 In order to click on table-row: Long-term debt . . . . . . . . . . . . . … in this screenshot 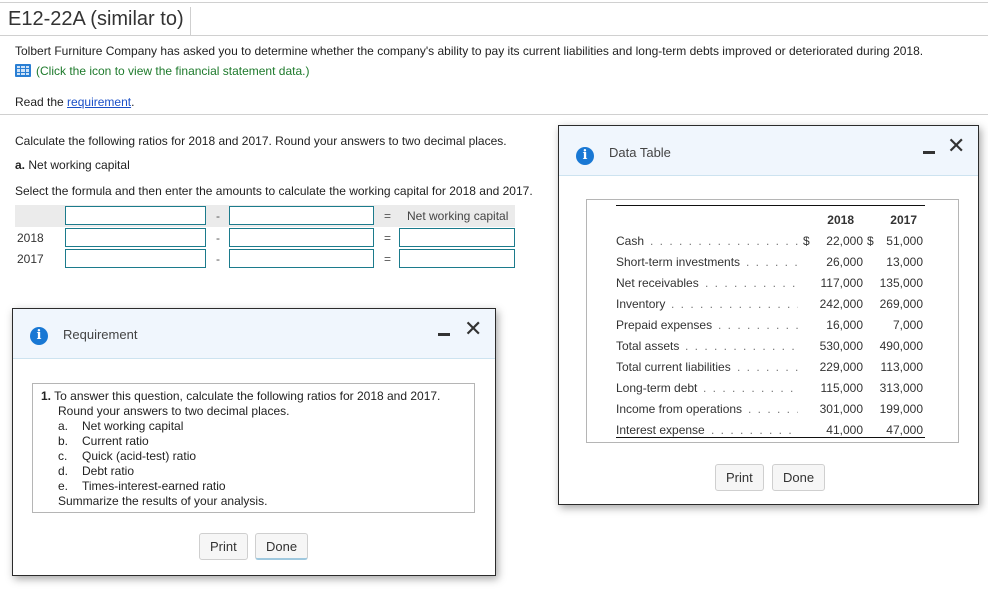, I will do `click(770, 388)`.